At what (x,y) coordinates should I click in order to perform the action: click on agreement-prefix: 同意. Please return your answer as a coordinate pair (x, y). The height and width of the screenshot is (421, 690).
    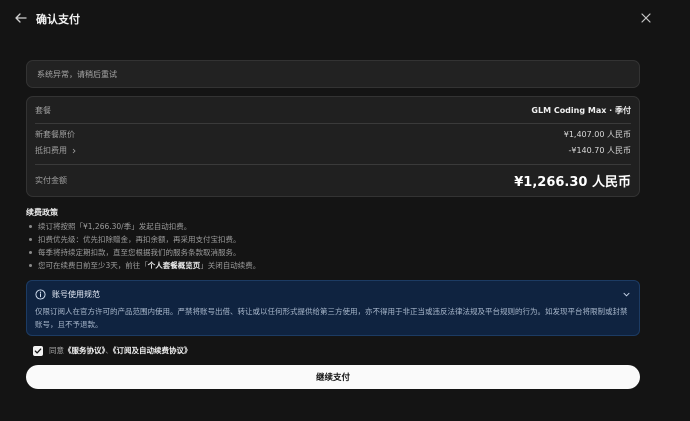
    Looking at the image, I should click on (56, 350).